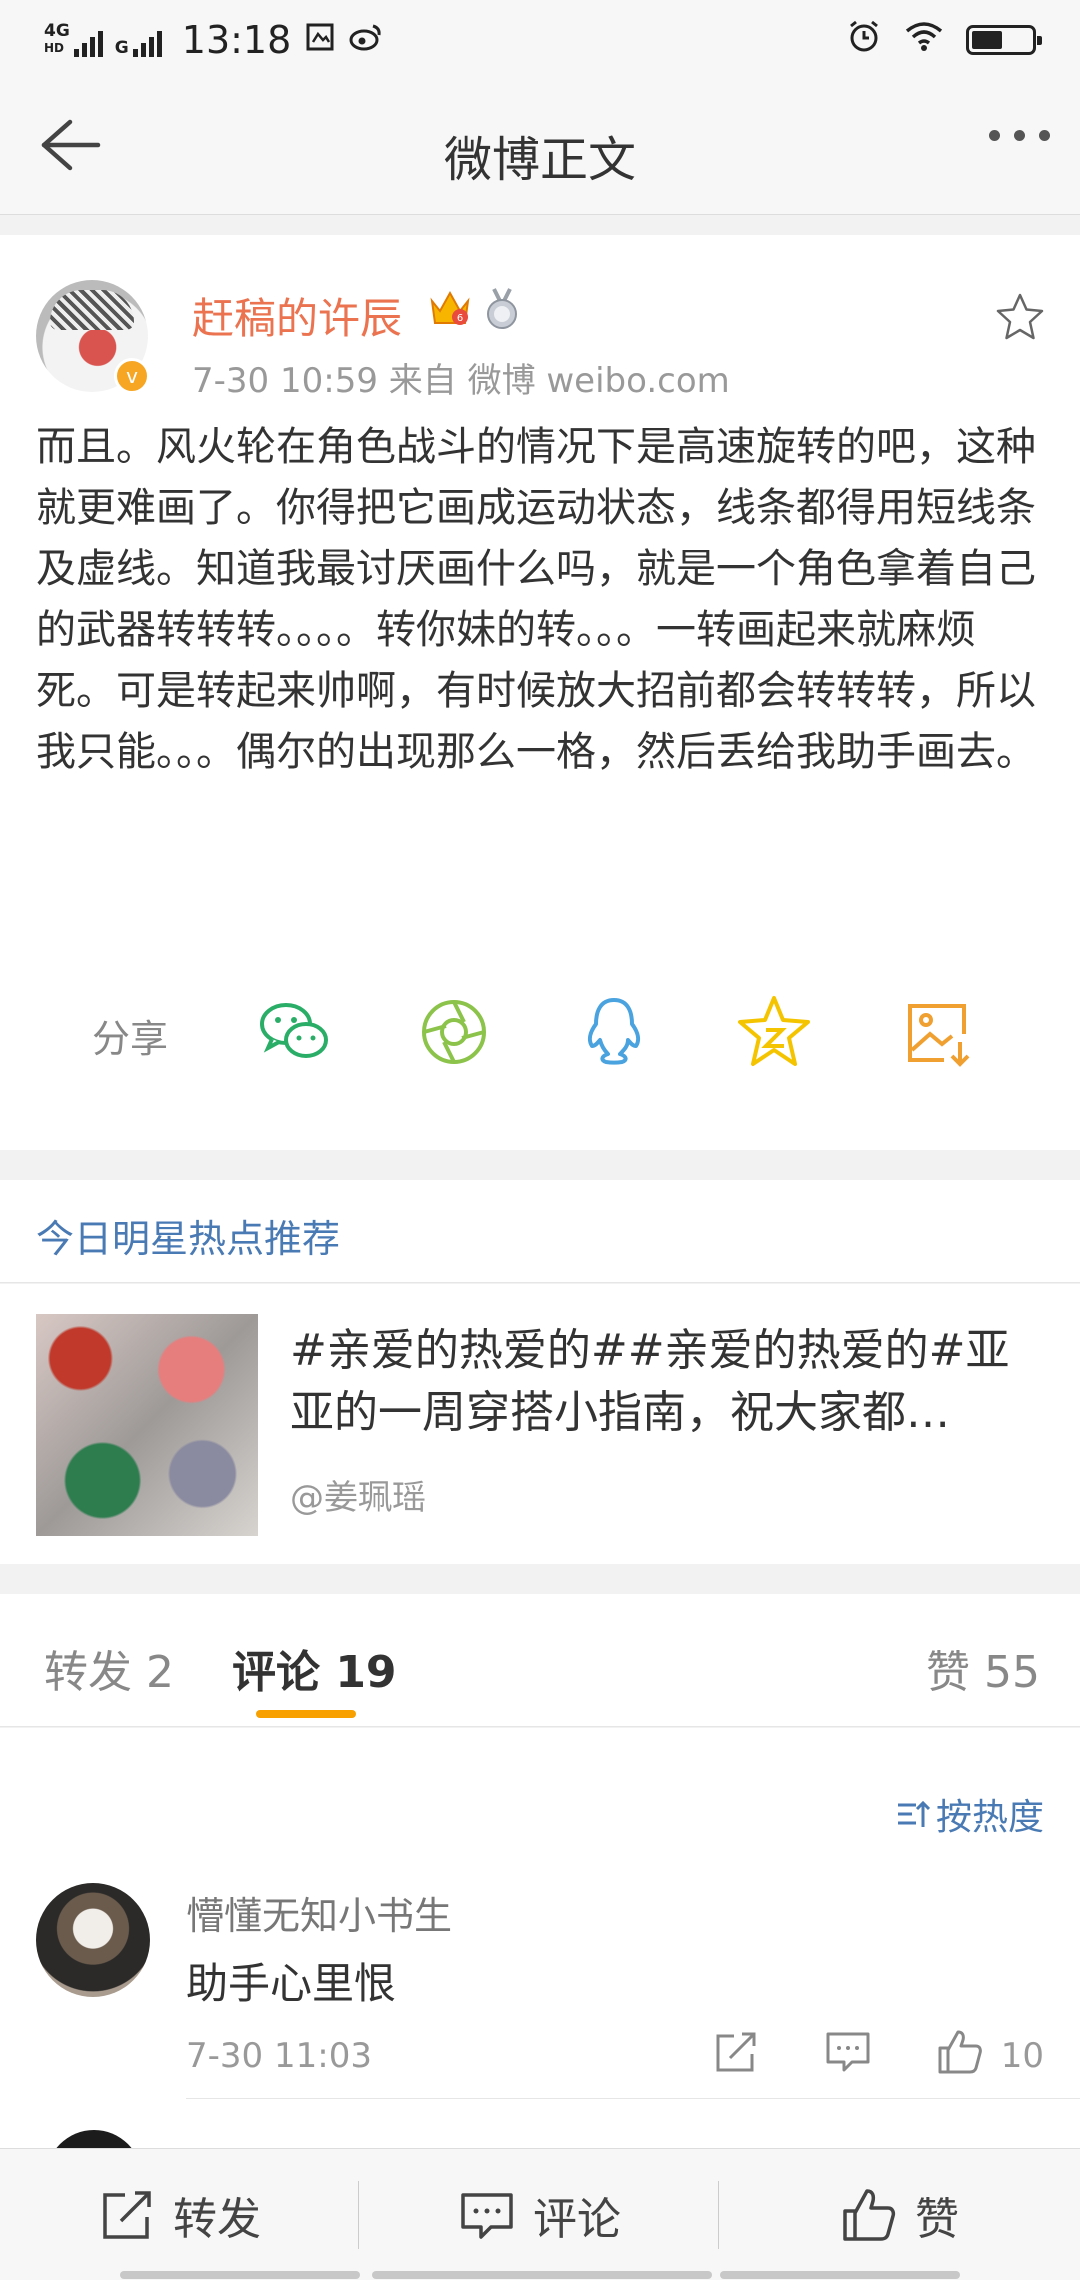  What do you see at coordinates (93, 1940) in the screenshot?
I see `commenter-avatar` at bounding box center [93, 1940].